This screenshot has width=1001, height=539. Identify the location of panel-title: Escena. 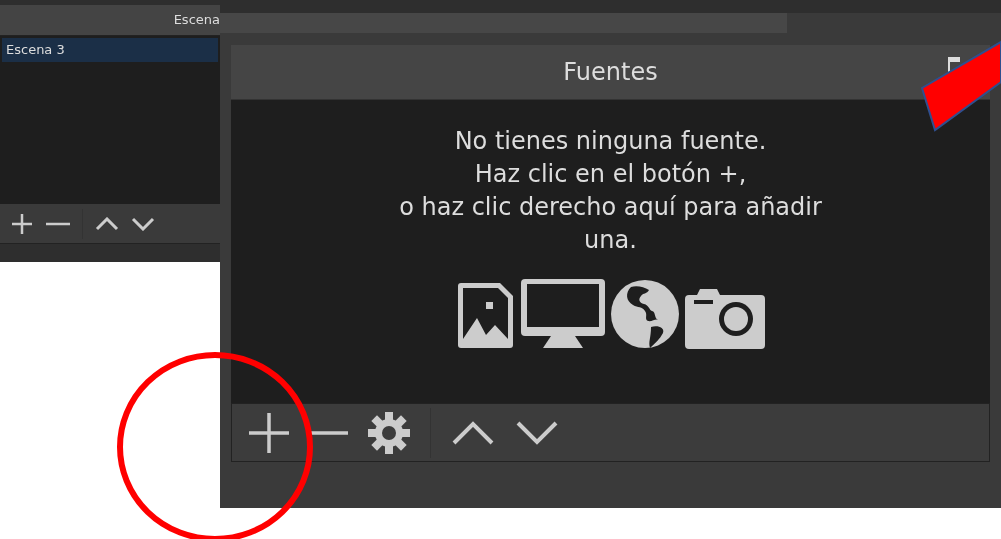
(196, 20).